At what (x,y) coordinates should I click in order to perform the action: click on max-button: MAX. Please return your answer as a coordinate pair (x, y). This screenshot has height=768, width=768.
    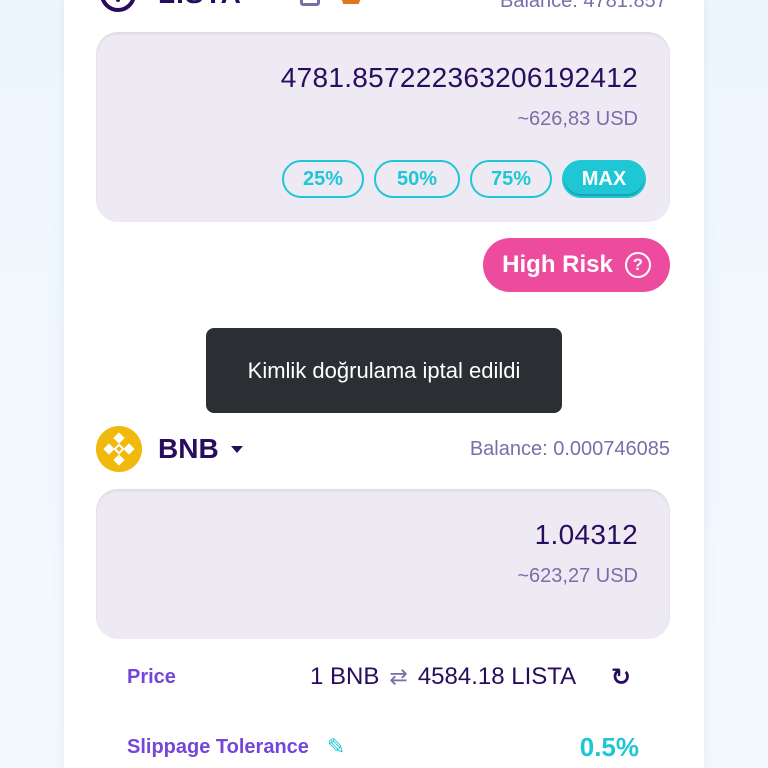
    Looking at the image, I should click on (604, 179).